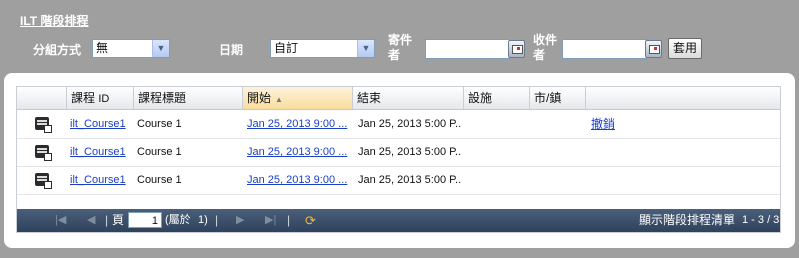 This screenshot has width=799, height=258. I want to click on first-page-icon: |◀, so click(60, 220).